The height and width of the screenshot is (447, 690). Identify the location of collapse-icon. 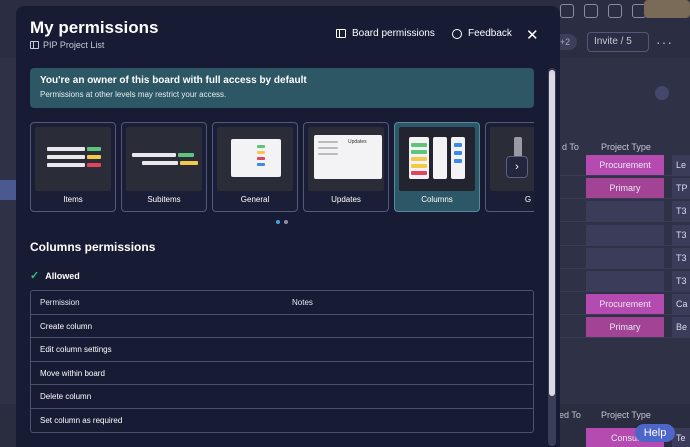
(662, 93).